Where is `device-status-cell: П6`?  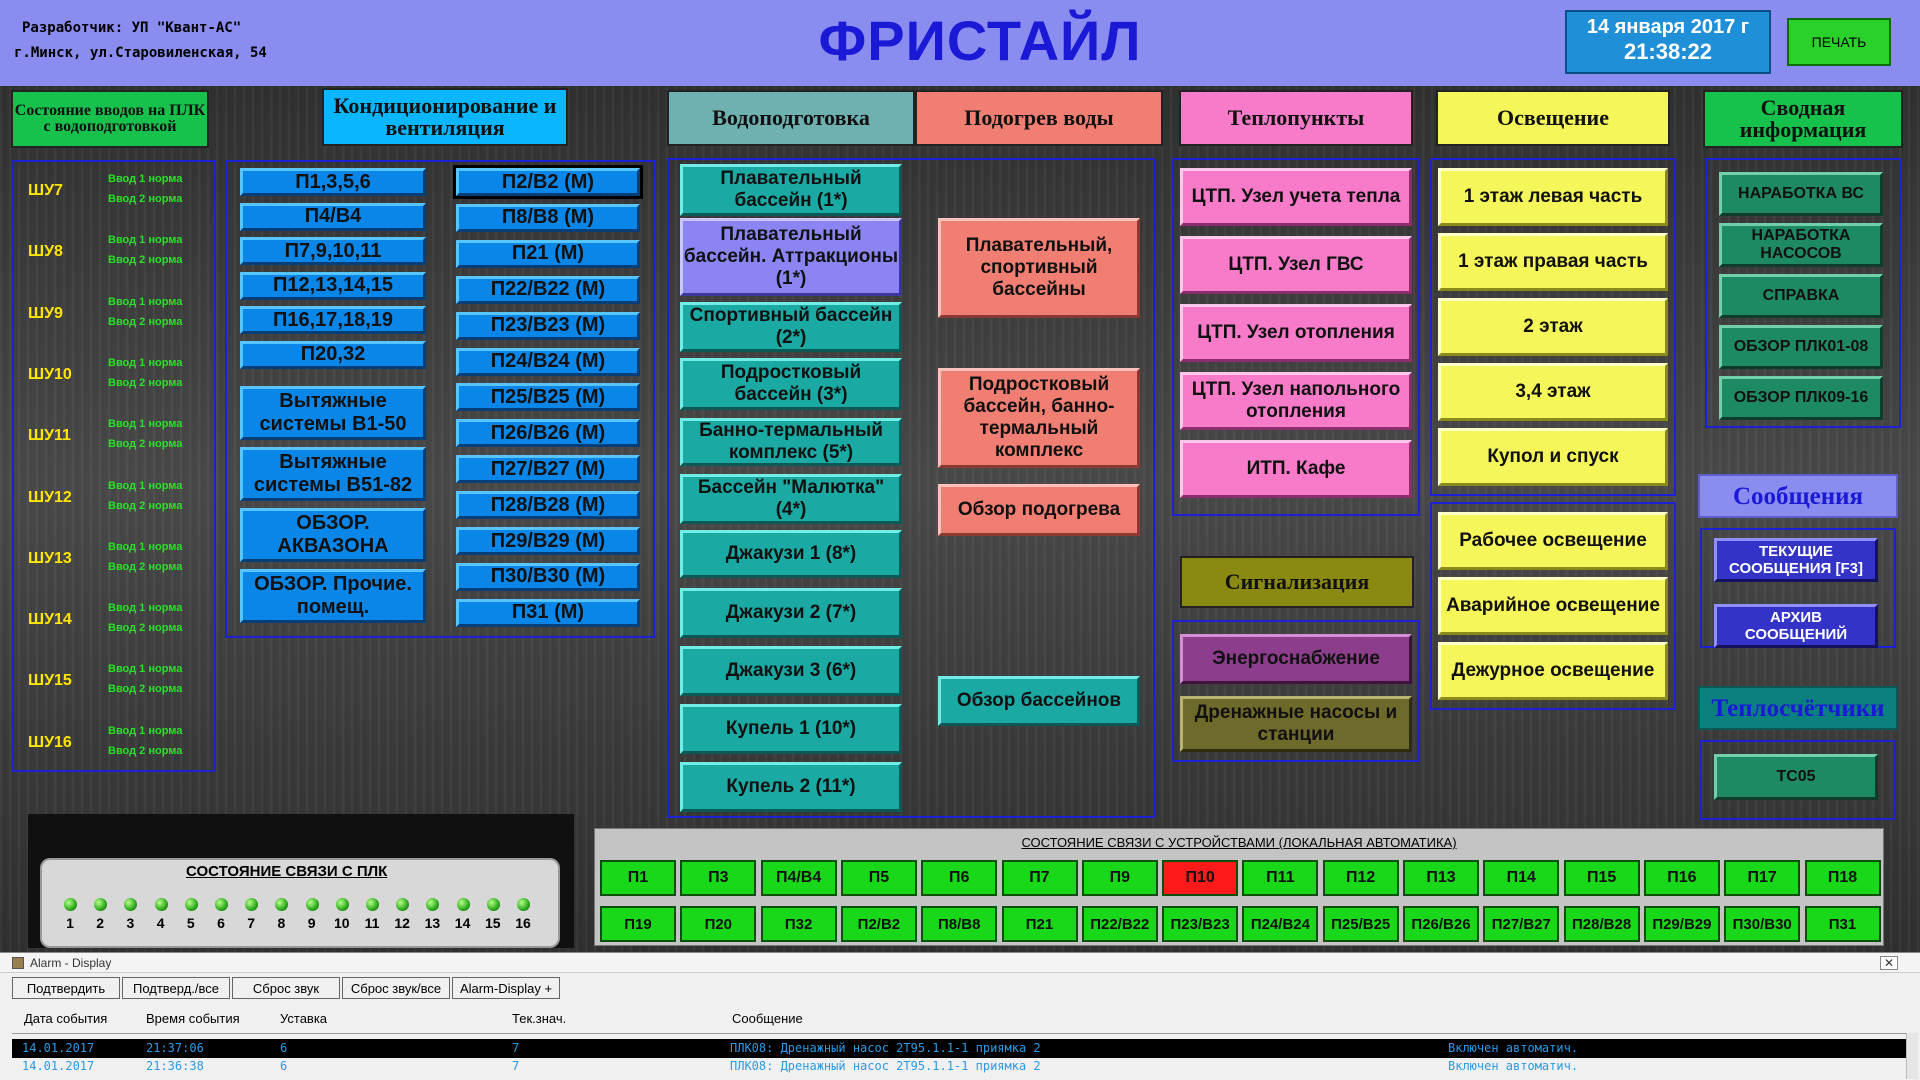
device-status-cell: П6 is located at coordinates (959, 878).